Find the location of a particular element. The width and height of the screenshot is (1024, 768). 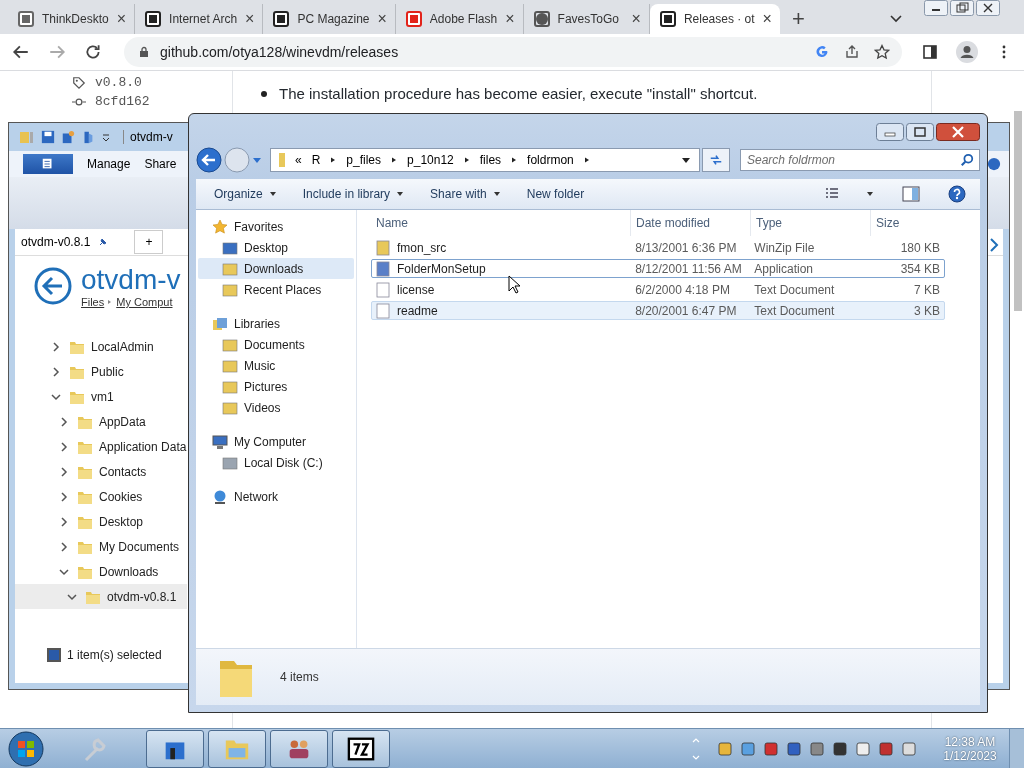

tree-item: Downloads is located at coordinates (101, 571).